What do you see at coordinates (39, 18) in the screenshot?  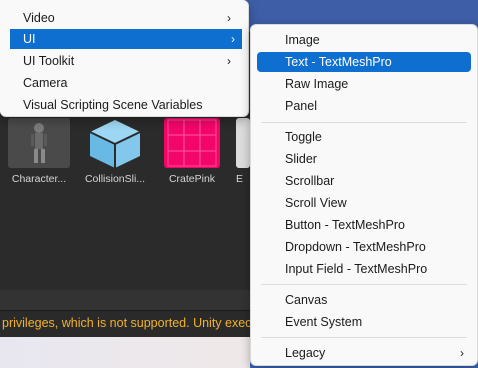 I see `menu-item-label: Video` at bounding box center [39, 18].